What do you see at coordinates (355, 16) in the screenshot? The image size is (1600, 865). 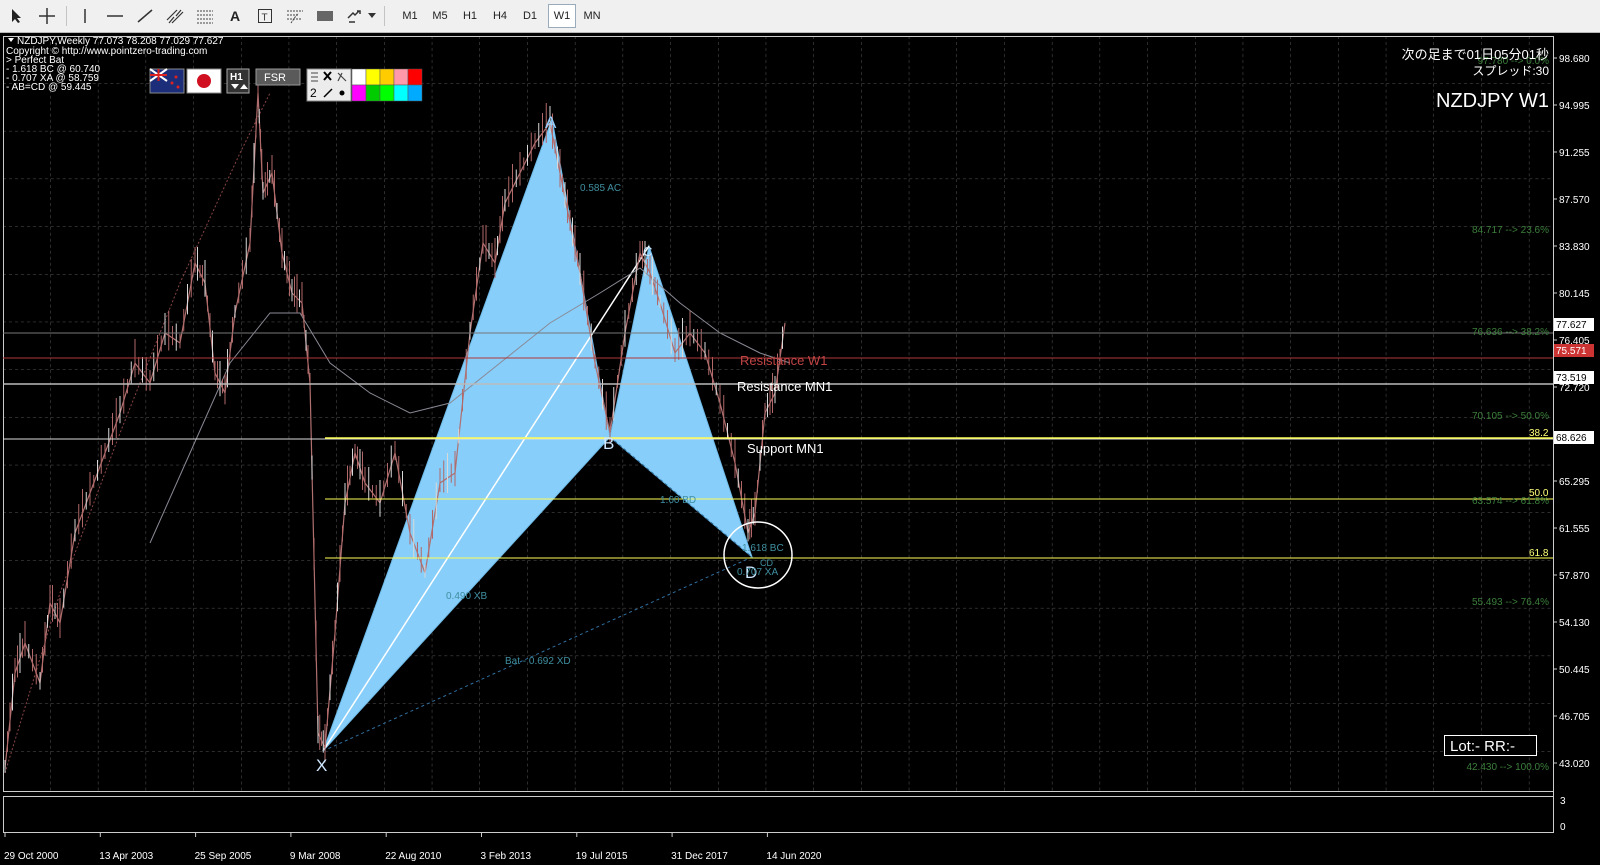 I see `arrows-icon` at bounding box center [355, 16].